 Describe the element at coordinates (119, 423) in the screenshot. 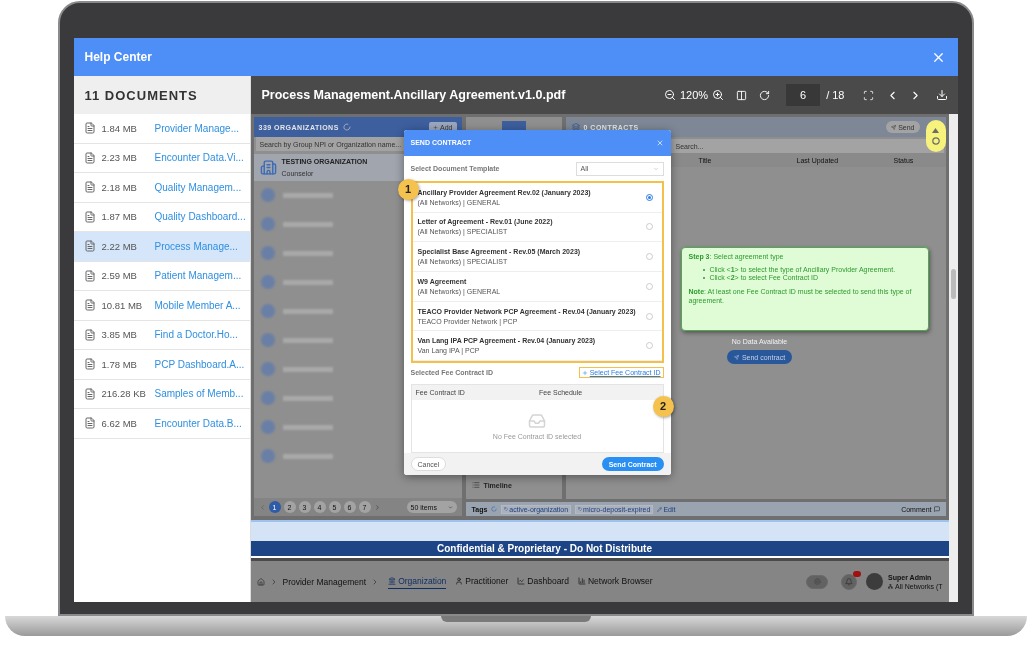

I see `file-size: 6.62 MB` at that location.